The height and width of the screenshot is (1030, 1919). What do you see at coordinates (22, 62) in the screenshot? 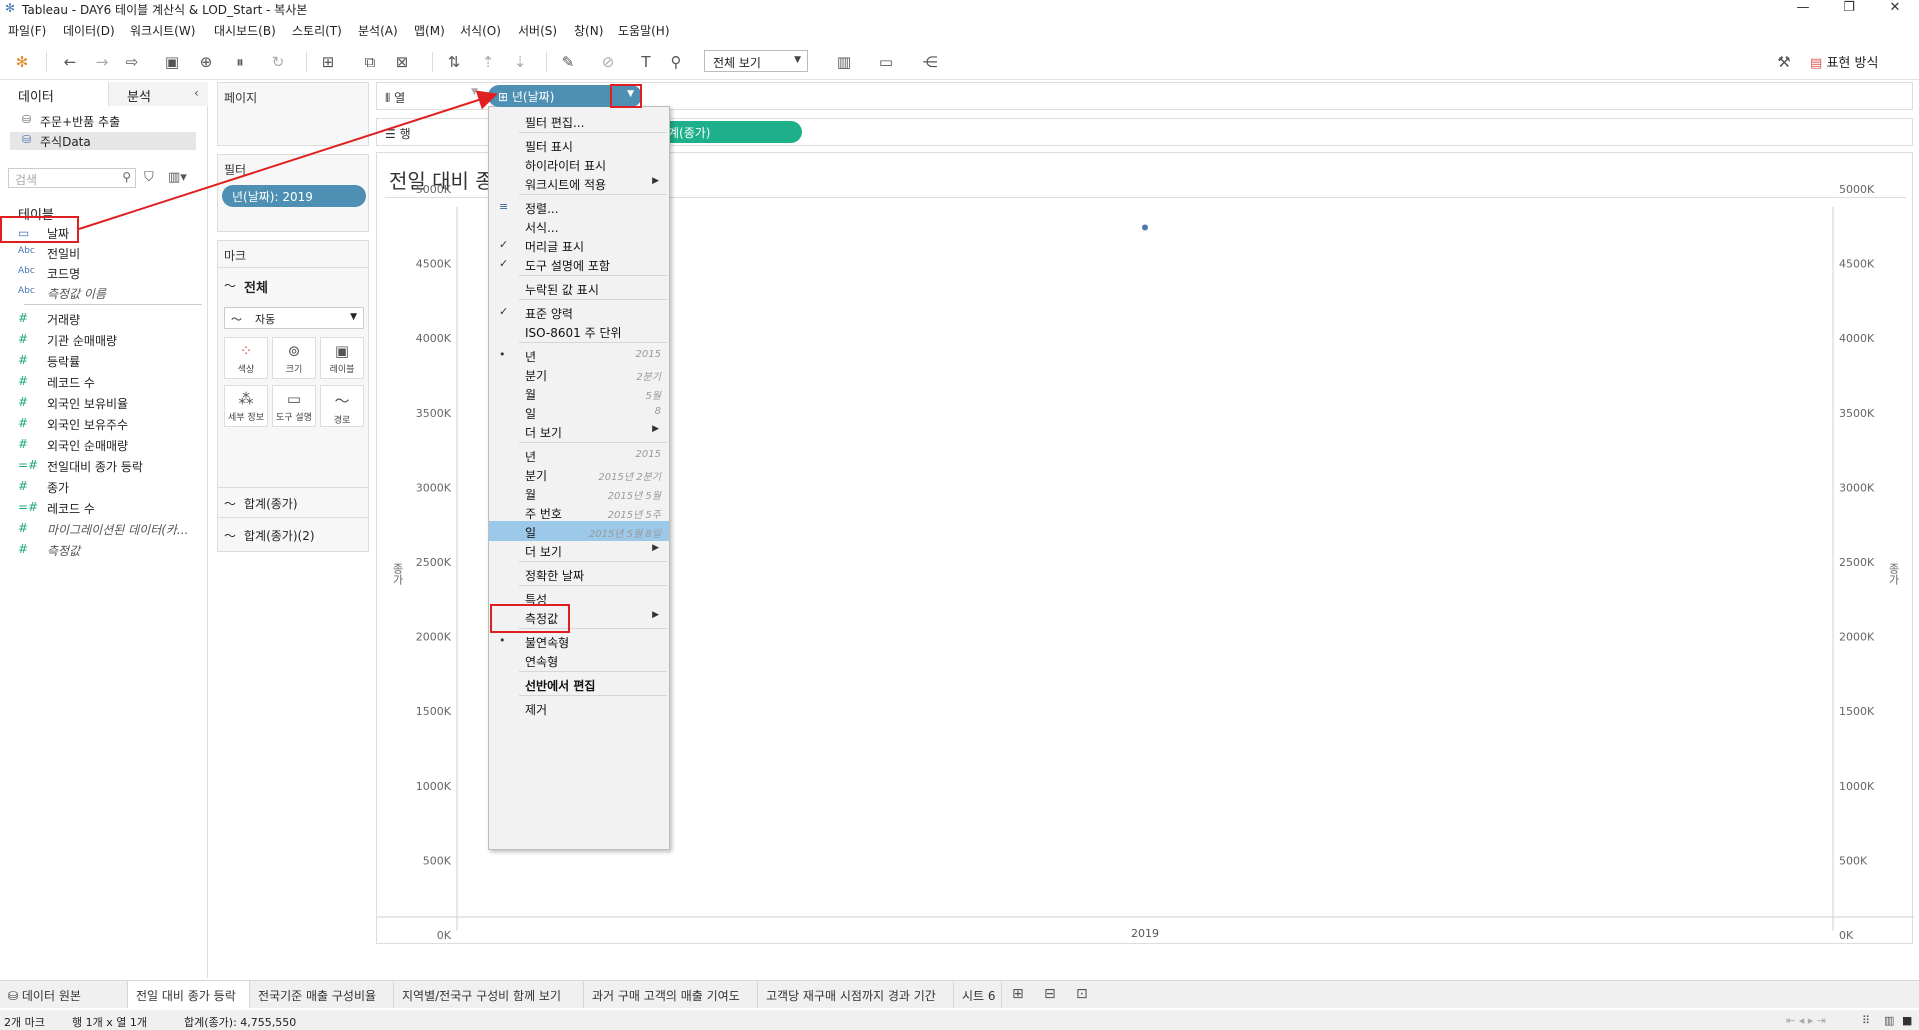
I see `tableau-home-icon: ✻` at bounding box center [22, 62].